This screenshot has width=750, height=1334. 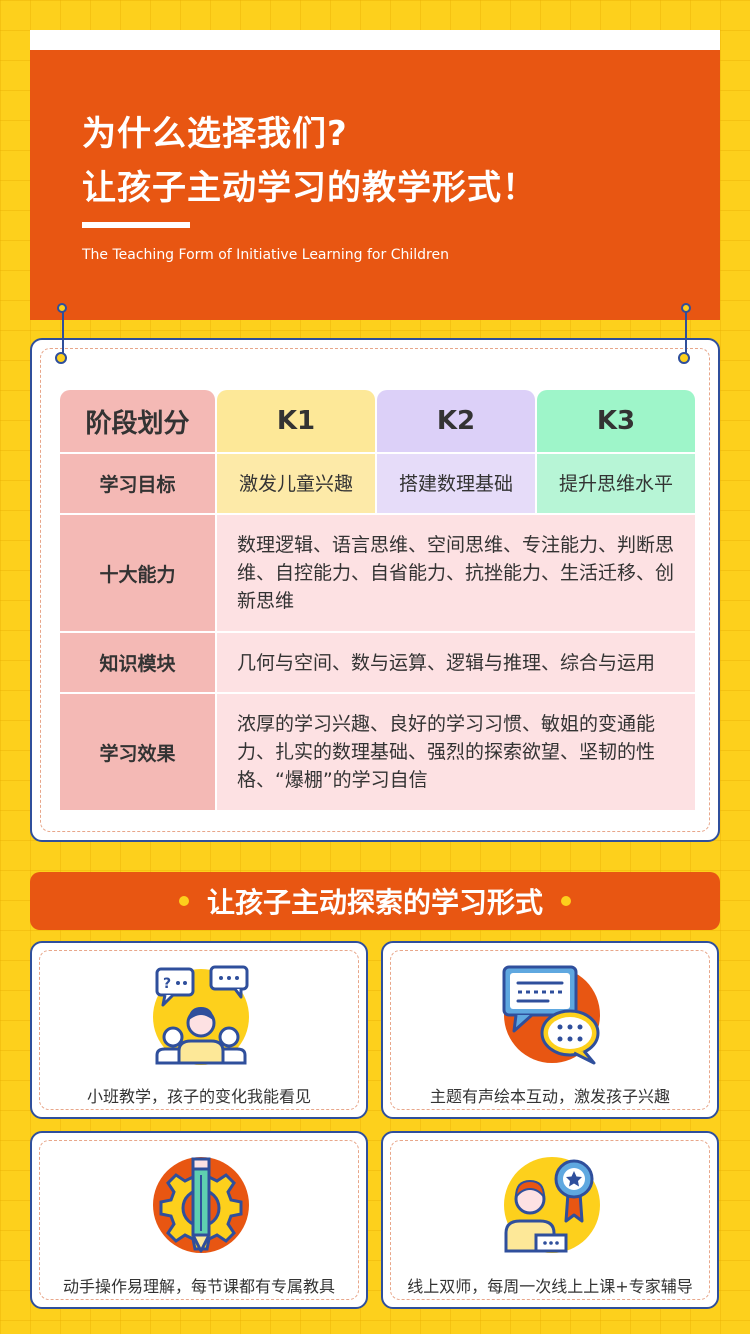 I want to click on right-hanger-top-dot, so click(x=686, y=308).